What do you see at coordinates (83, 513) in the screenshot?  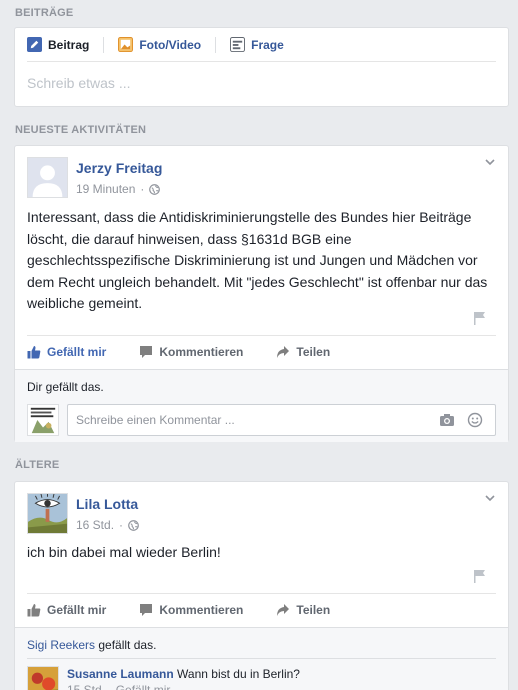 I see `post-header: Lila Lotta 16 Std. ·` at bounding box center [83, 513].